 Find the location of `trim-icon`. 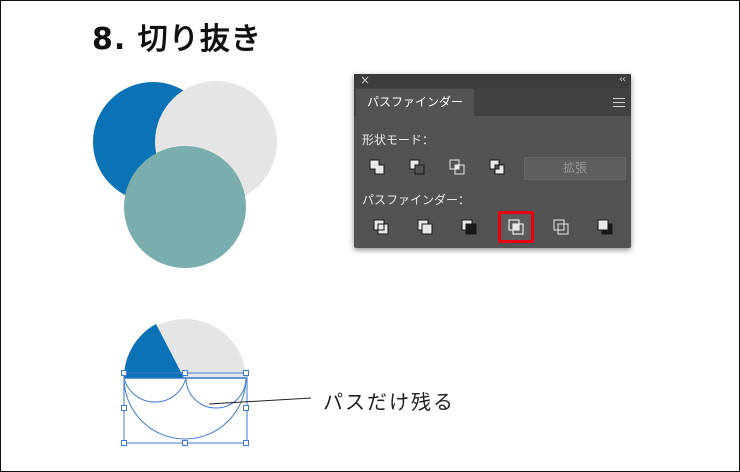

trim-icon is located at coordinates (425, 227).